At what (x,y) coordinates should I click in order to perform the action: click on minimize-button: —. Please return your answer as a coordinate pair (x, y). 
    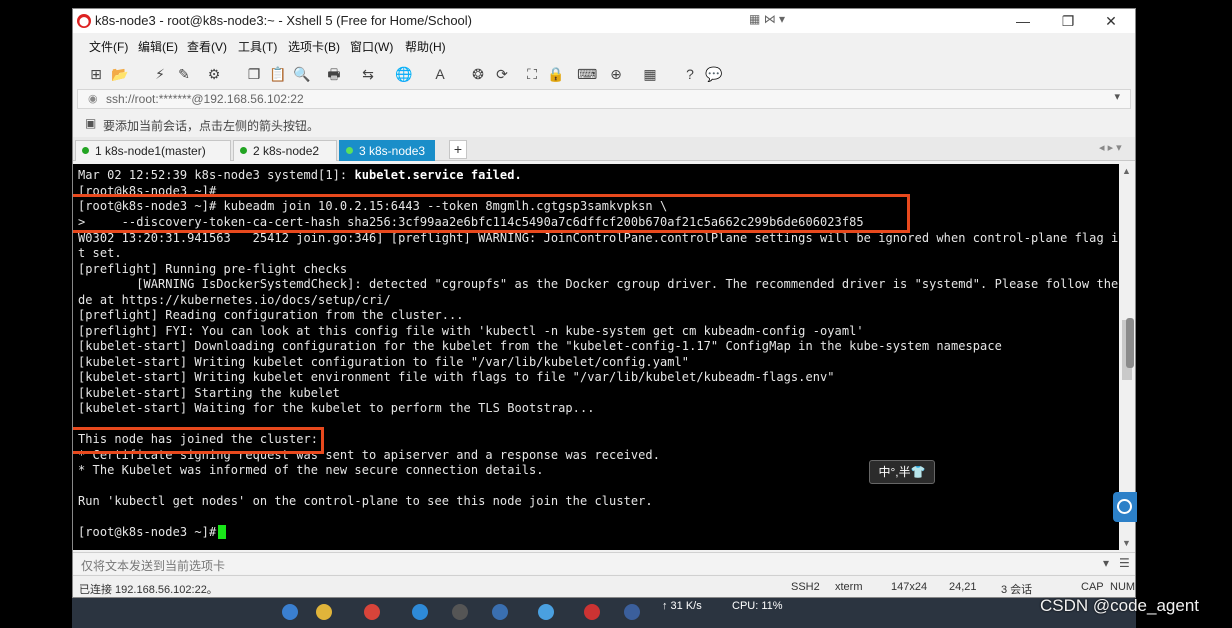
    Looking at the image, I should click on (1023, 21).